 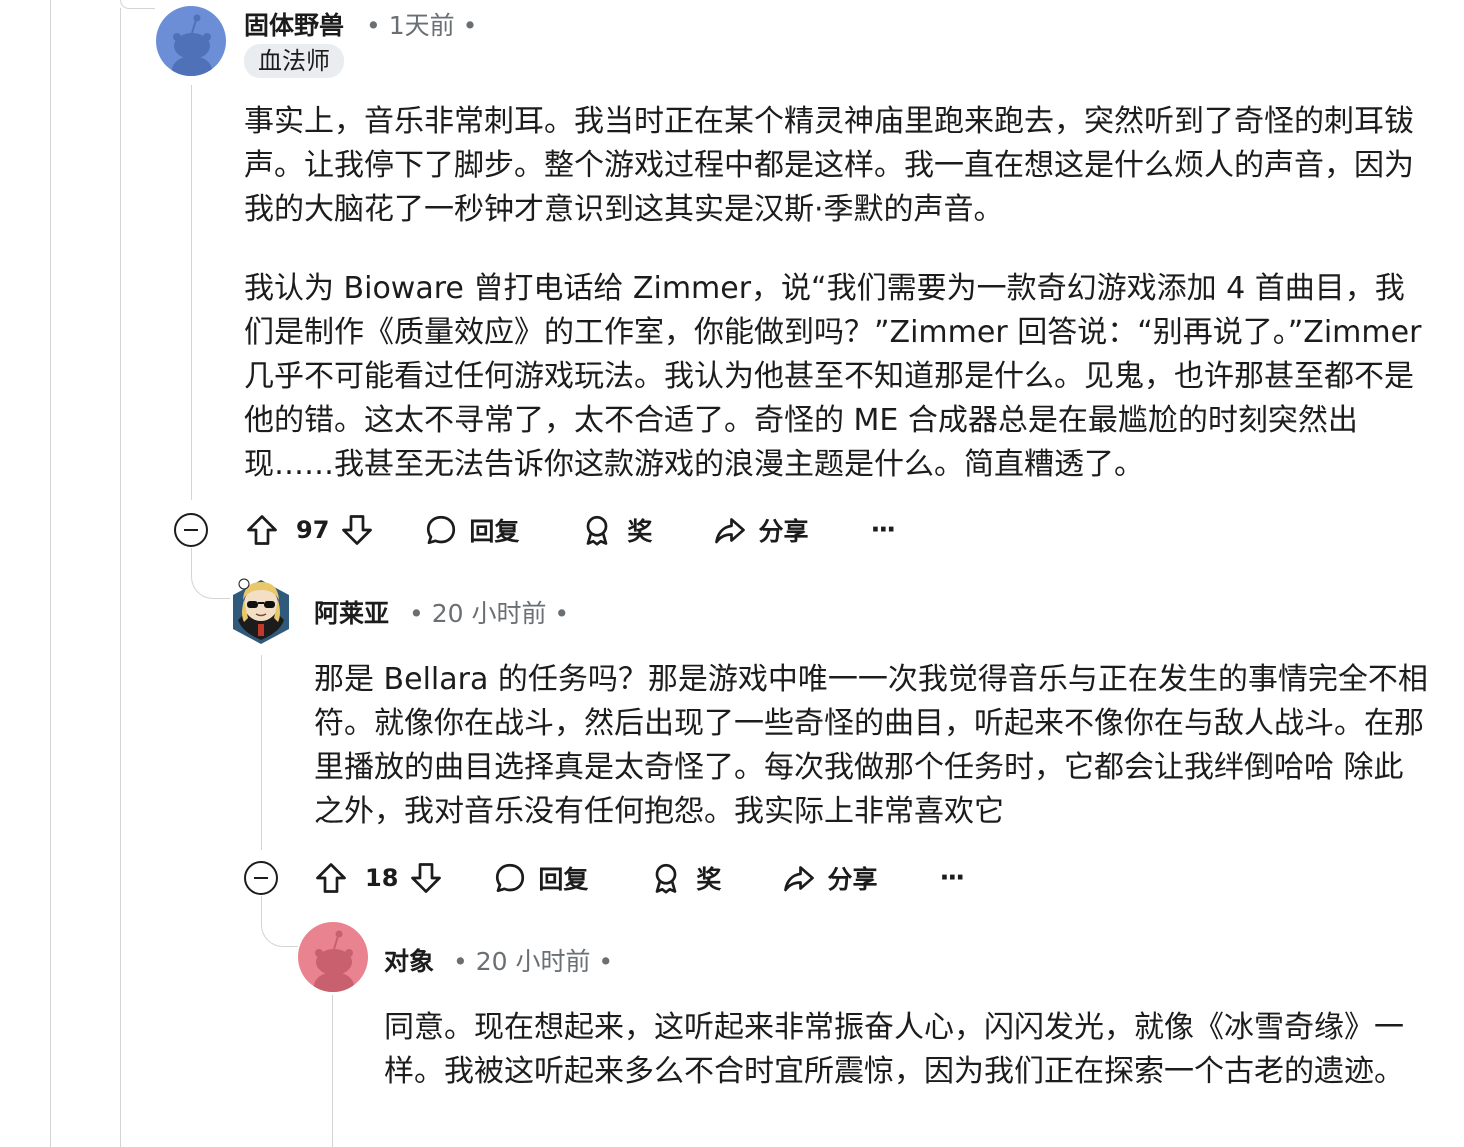 What do you see at coordinates (332, 1071) in the screenshot?
I see `thread-line-comment3` at bounding box center [332, 1071].